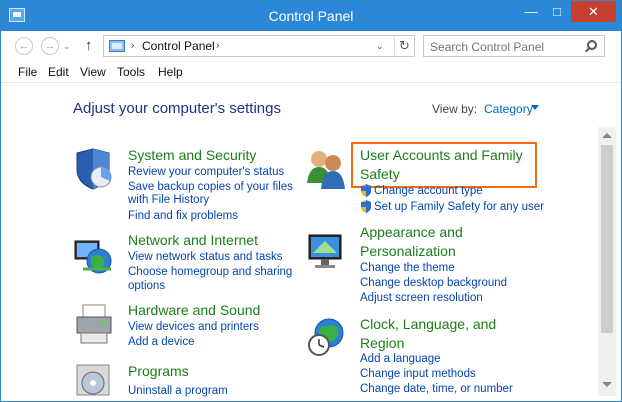  Describe the element at coordinates (161, 342) in the screenshot. I see `link-add-device: Add a device` at that location.